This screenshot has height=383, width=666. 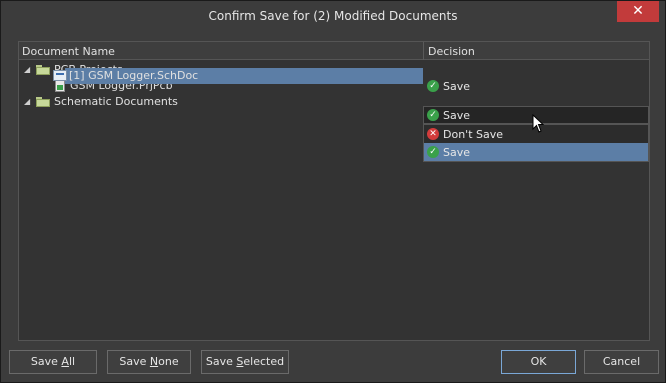 I want to click on combo-value: Save, so click(x=457, y=115).